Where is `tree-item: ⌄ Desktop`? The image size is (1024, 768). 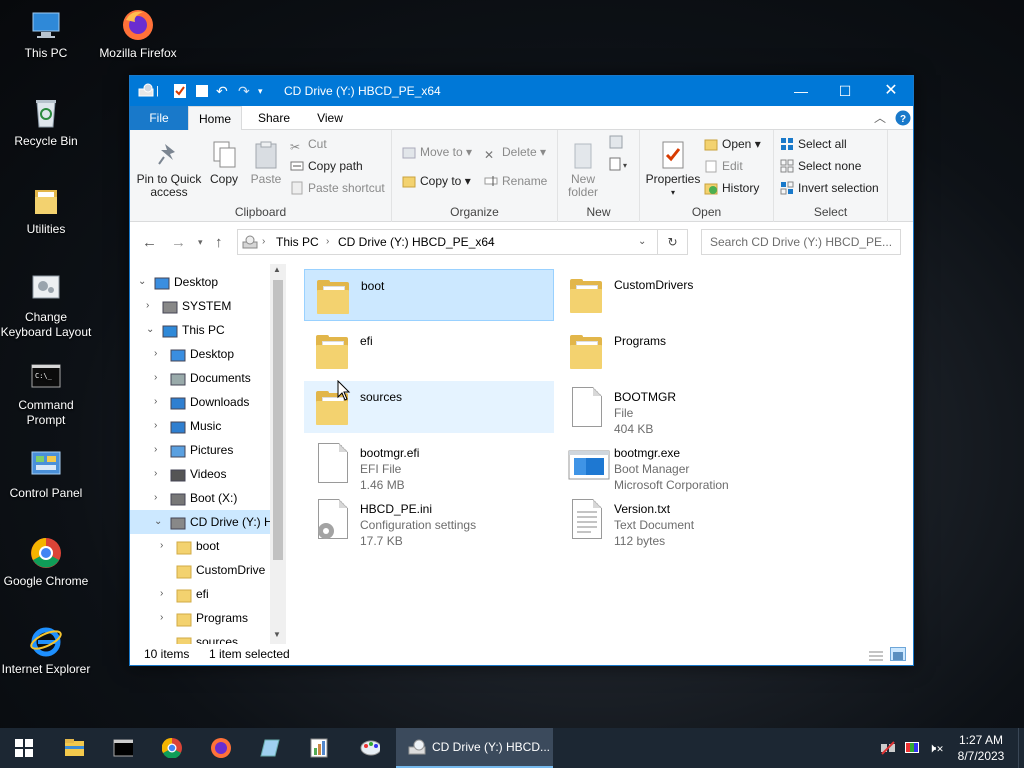 tree-item: ⌄ Desktop is located at coordinates (200, 282).